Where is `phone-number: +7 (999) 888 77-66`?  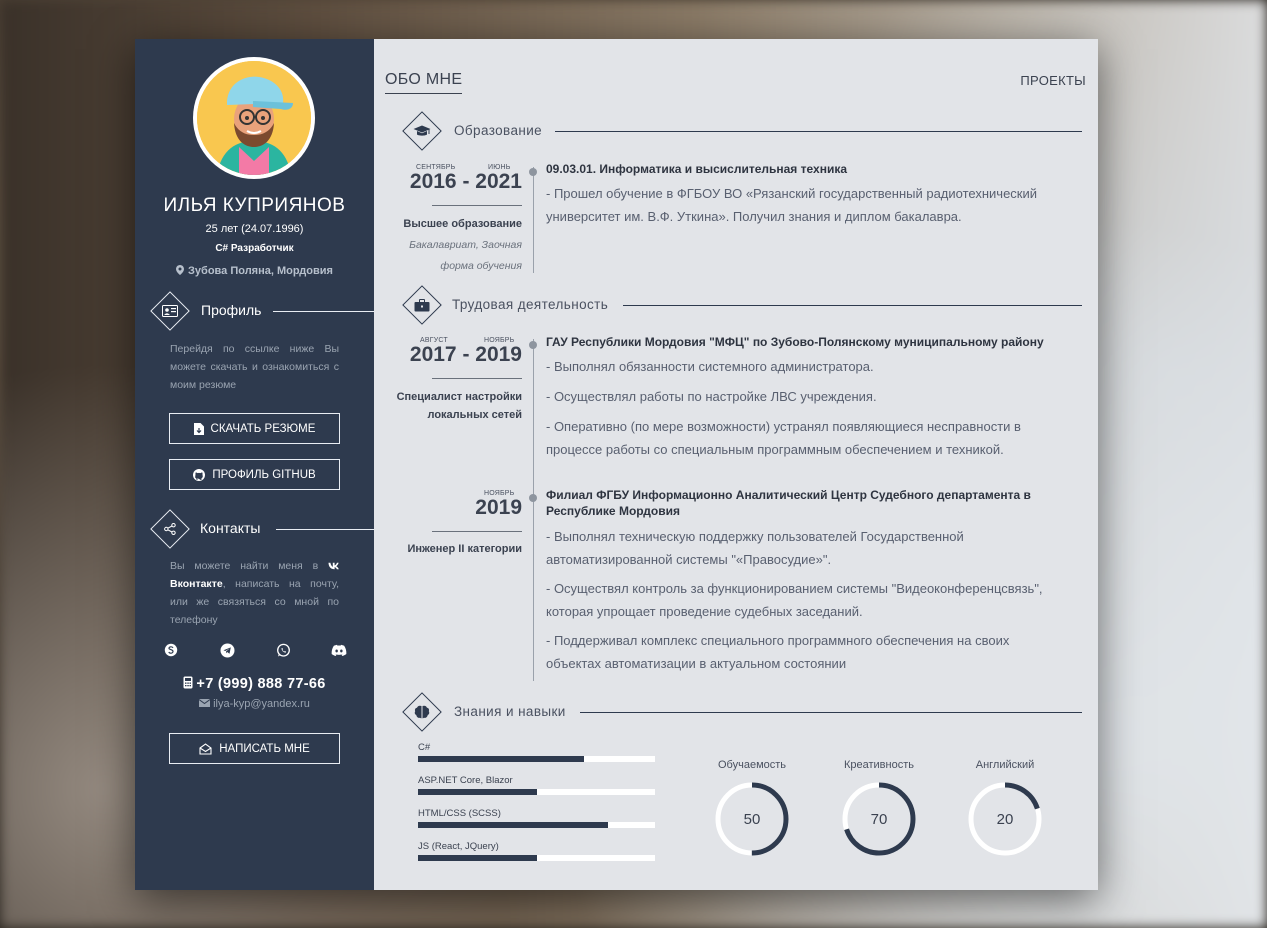
phone-number: +7 (999) 888 77-66 is located at coordinates (254, 684).